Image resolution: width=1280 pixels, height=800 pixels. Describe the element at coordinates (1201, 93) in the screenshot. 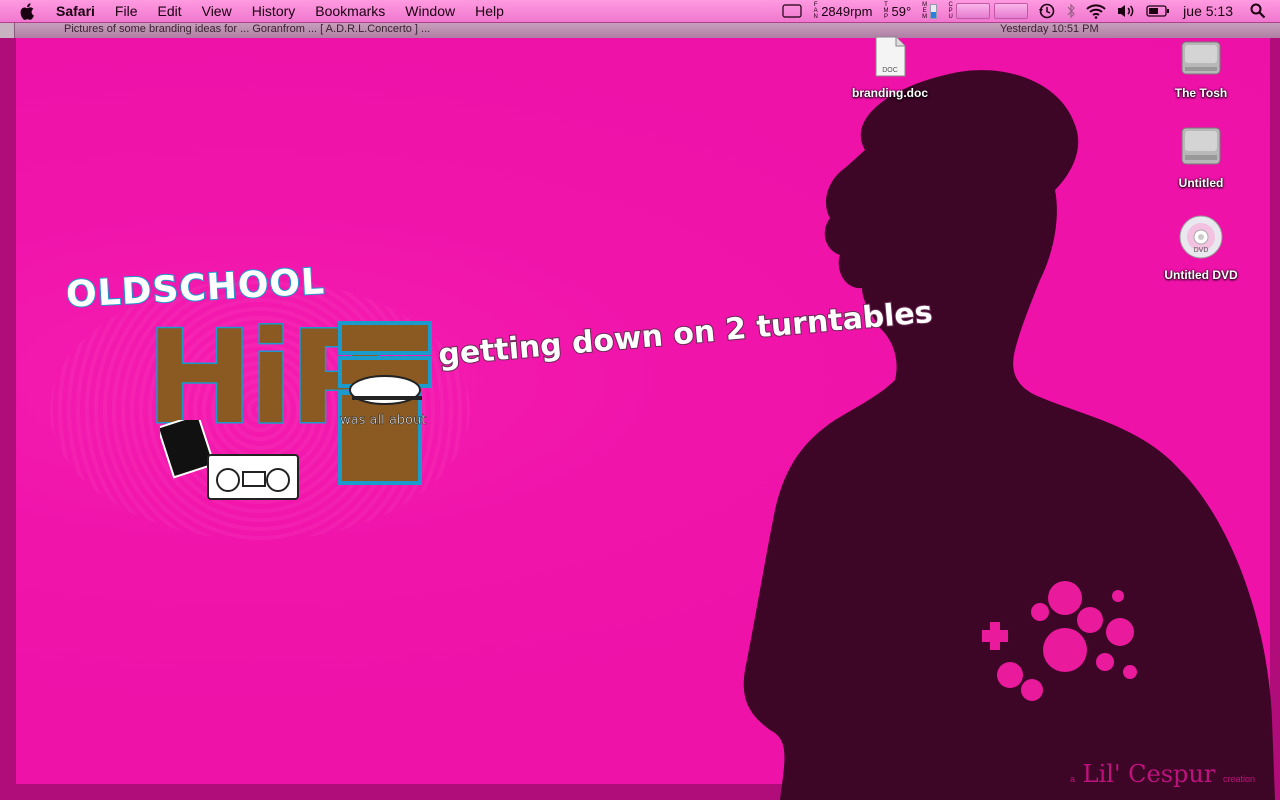

I see `desktop-icon-label: The Tosh` at that location.